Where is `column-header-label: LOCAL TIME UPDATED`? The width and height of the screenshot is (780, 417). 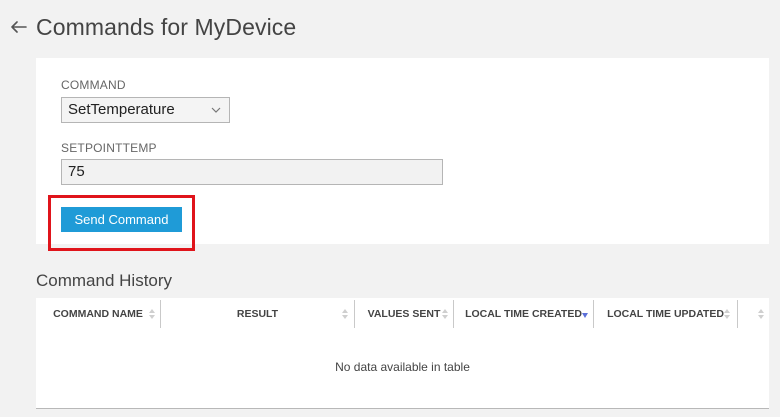 column-header-label: LOCAL TIME UPDATED is located at coordinates (665, 314).